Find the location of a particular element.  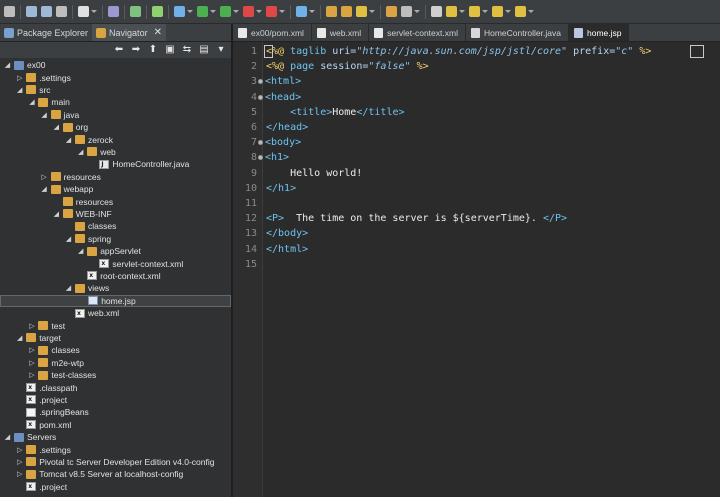

code-line: 13 </body> is located at coordinates (476, 233).